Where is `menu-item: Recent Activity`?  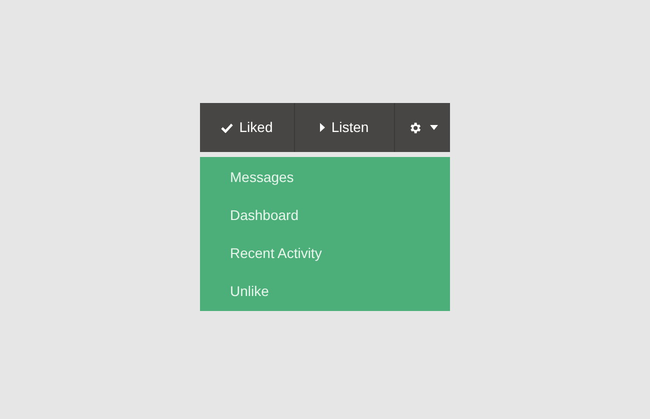 menu-item: Recent Activity is located at coordinates (325, 253).